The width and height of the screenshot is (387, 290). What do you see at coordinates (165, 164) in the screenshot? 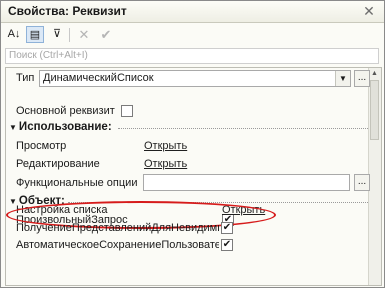
I see `edit-open-link: Открыть` at bounding box center [165, 164].